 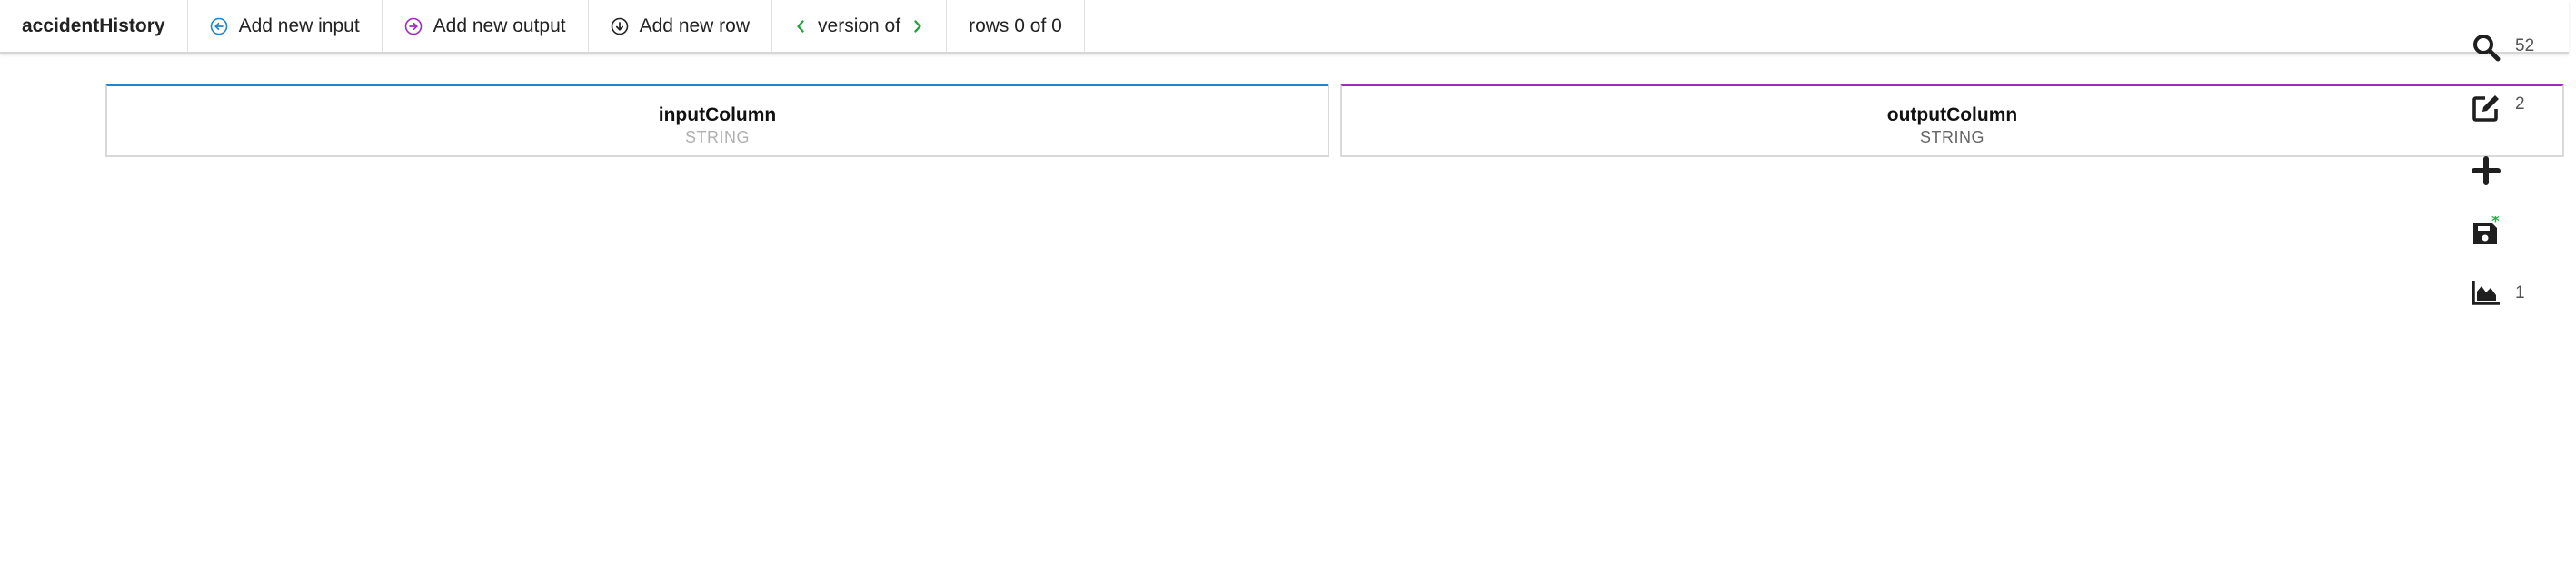 What do you see at coordinates (2520, 104) in the screenshot?
I see `edit-count: 2` at bounding box center [2520, 104].